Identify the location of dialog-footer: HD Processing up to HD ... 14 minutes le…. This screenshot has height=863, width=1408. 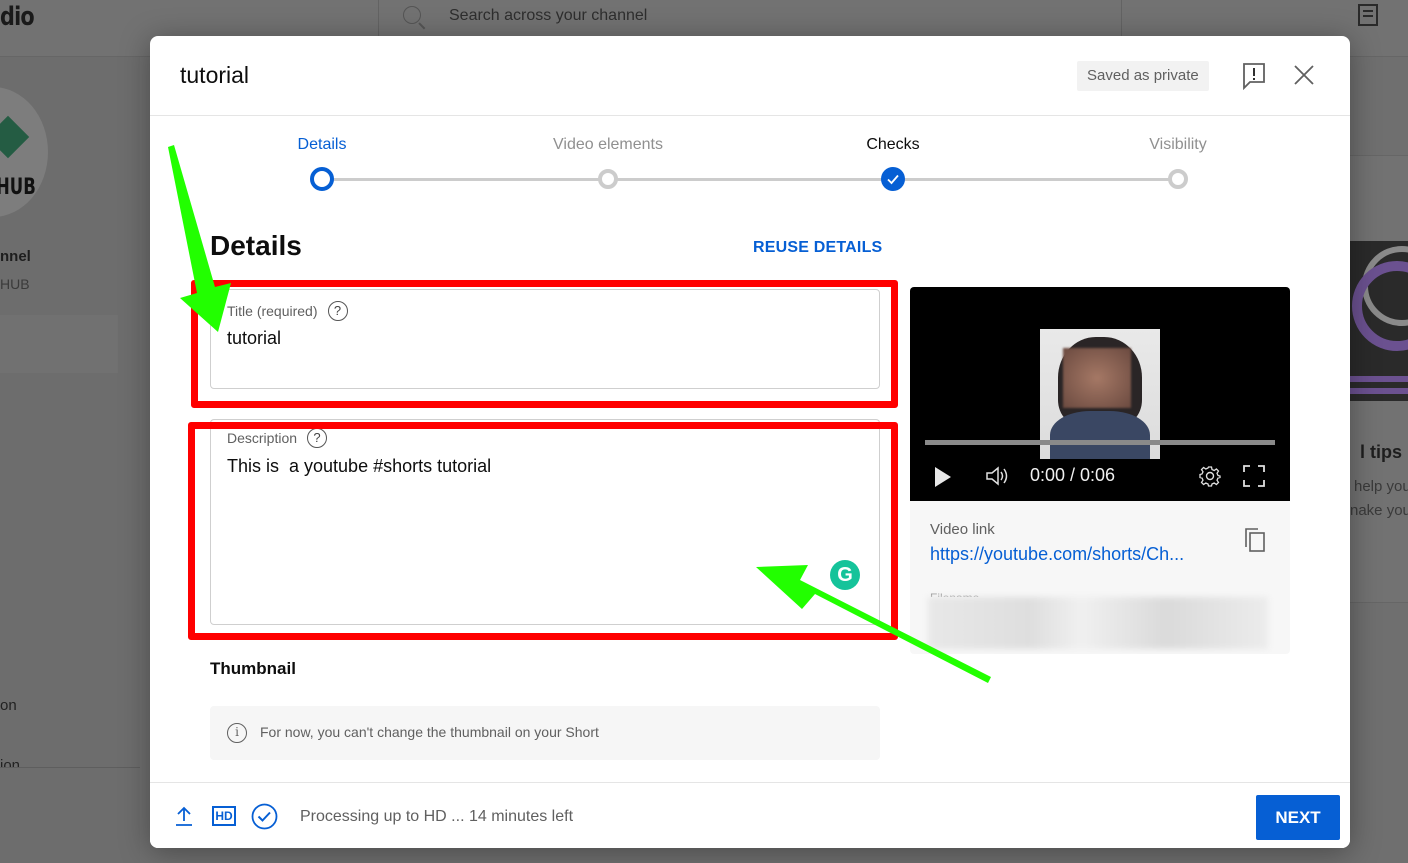
(750, 815).